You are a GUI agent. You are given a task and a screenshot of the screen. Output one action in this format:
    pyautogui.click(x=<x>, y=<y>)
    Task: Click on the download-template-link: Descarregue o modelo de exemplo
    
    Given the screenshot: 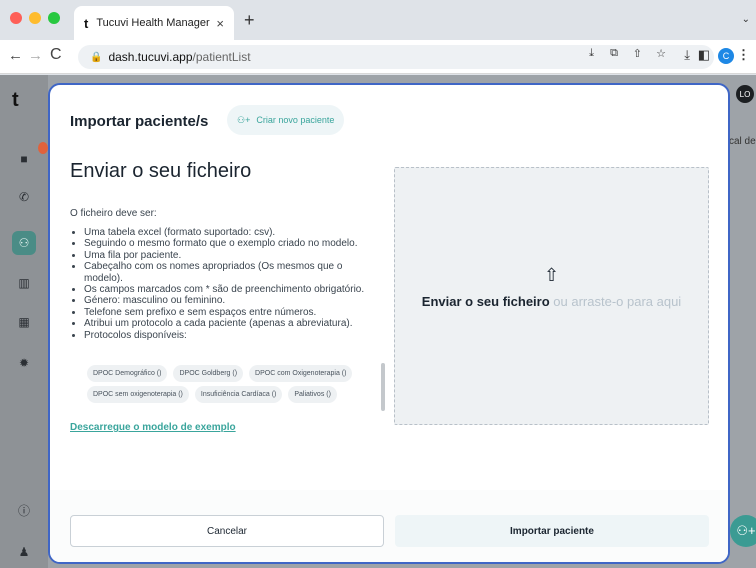 What is the action you would take?
    pyautogui.click(x=153, y=427)
    